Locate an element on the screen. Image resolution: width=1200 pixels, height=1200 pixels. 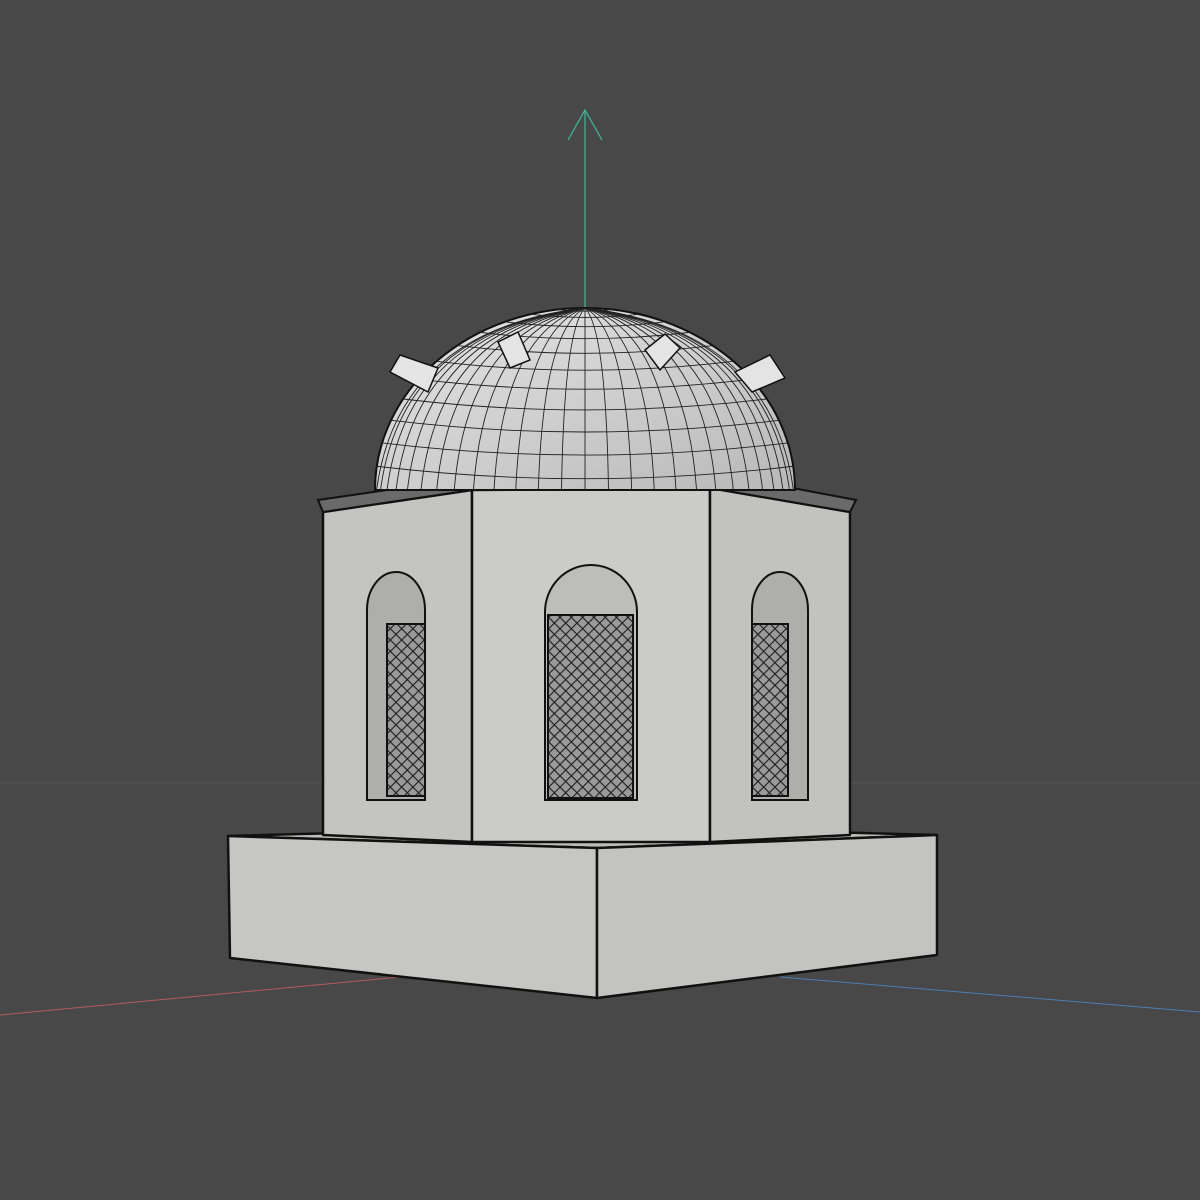
dome is located at coordinates (585, 399).